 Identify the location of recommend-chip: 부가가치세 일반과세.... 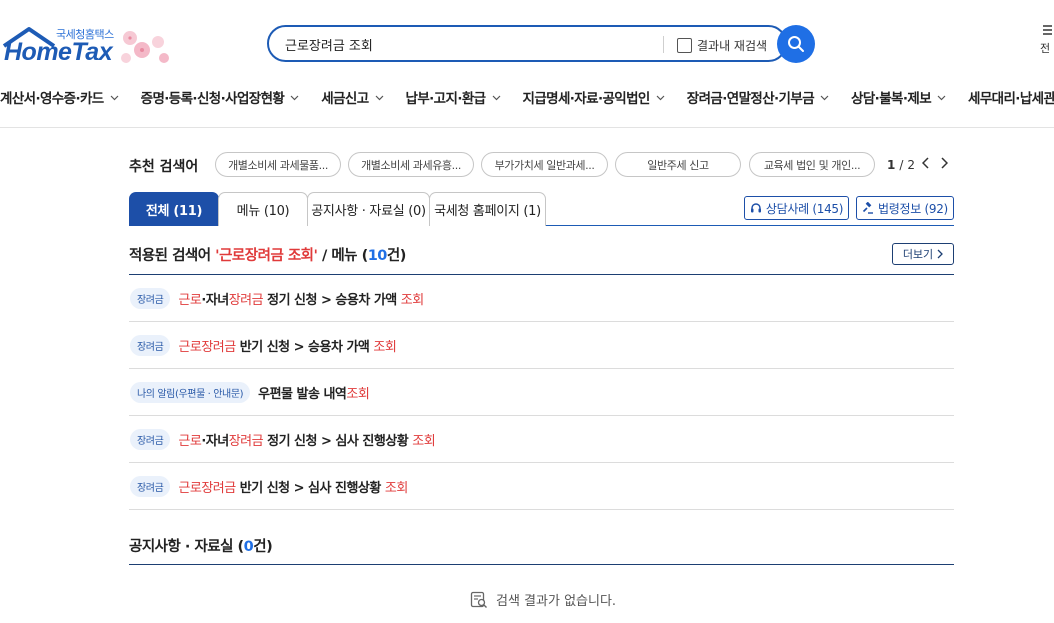
(544, 164).